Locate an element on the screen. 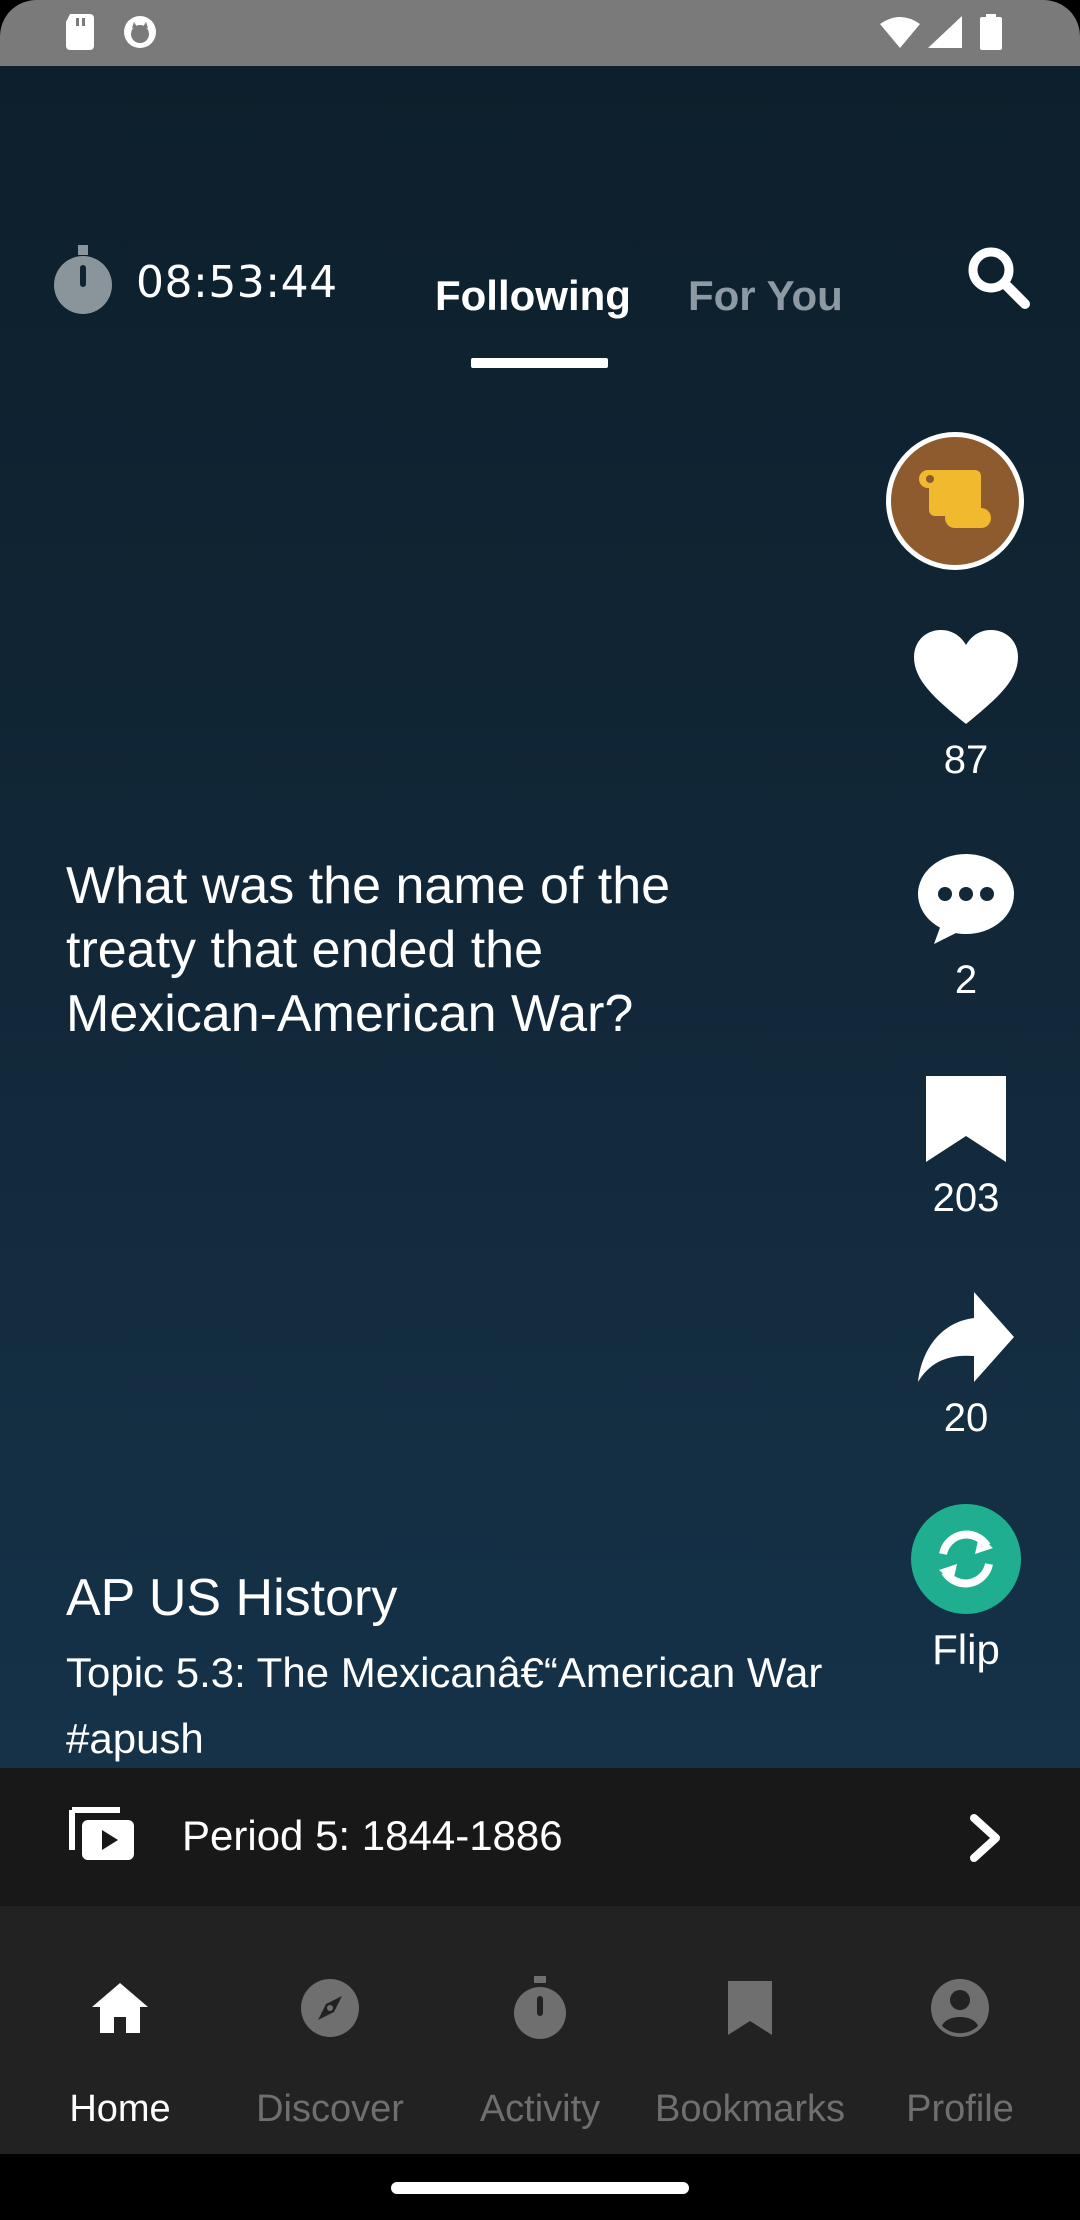 This screenshot has height=2220, width=1080. comment-icon is located at coordinates (966, 900).